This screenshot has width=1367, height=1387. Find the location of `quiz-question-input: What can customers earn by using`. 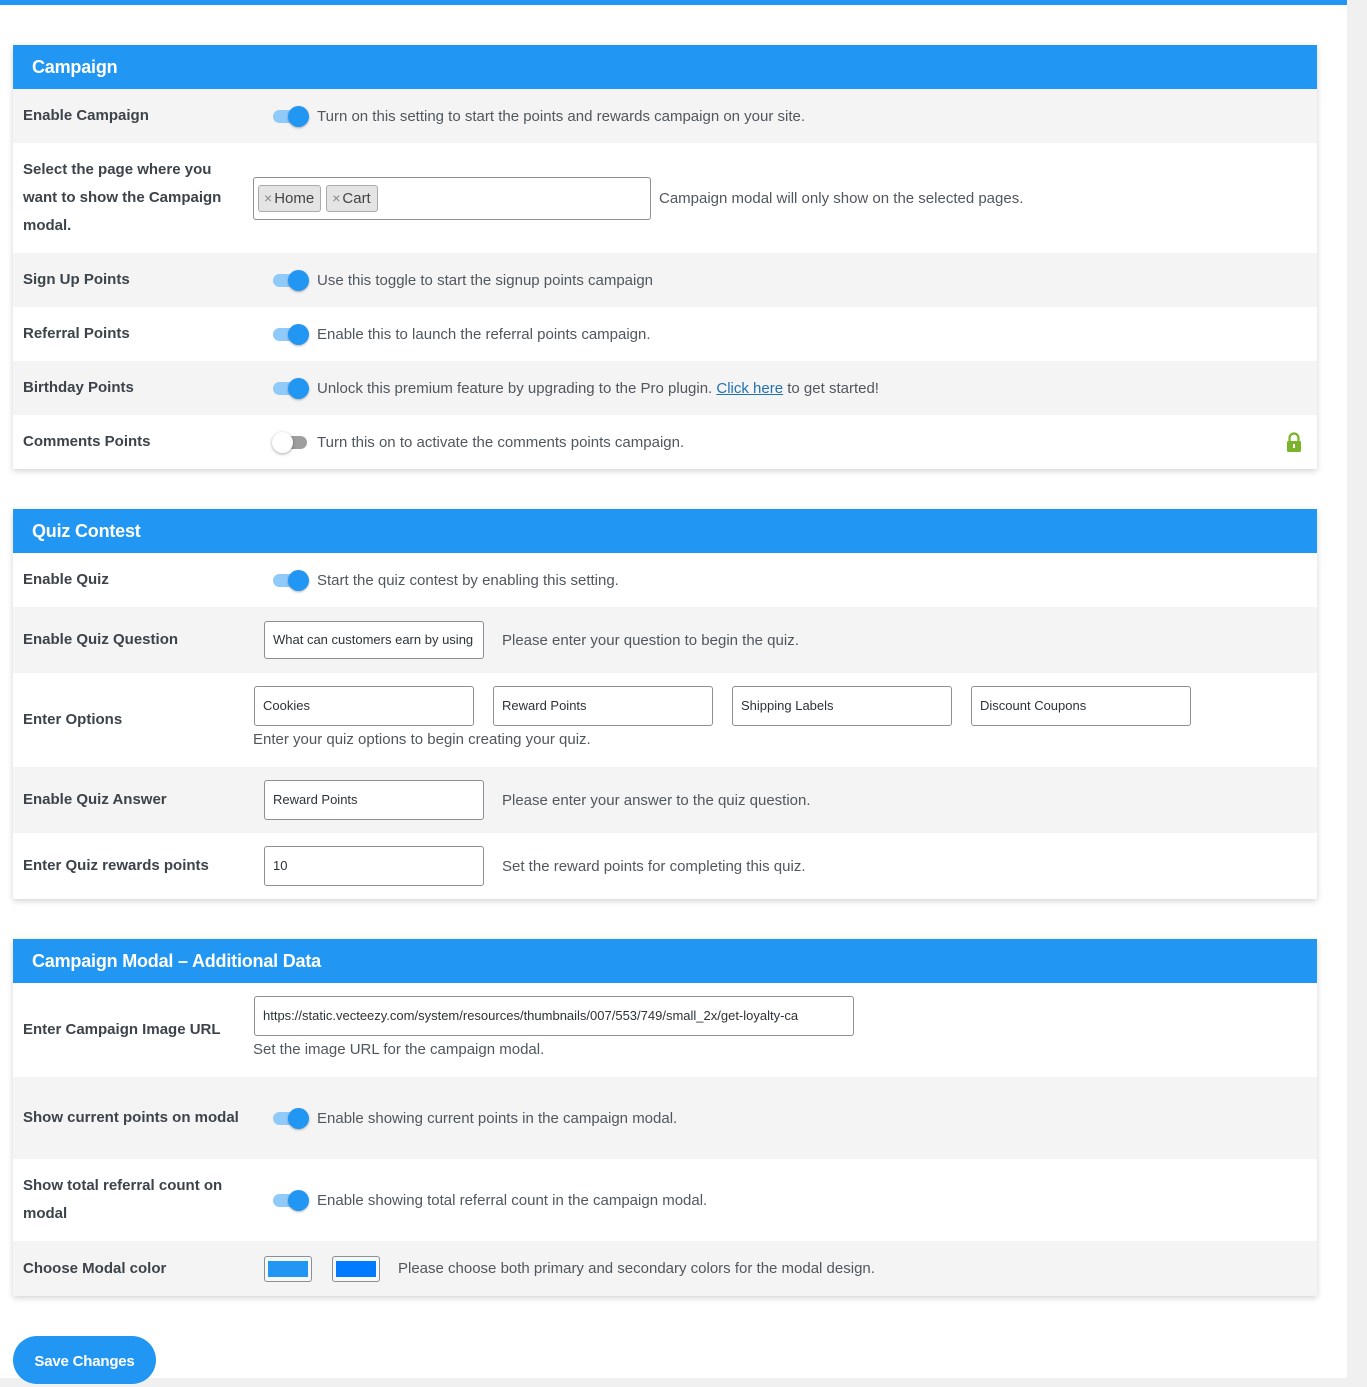

quiz-question-input: What can customers earn by using is located at coordinates (374, 640).